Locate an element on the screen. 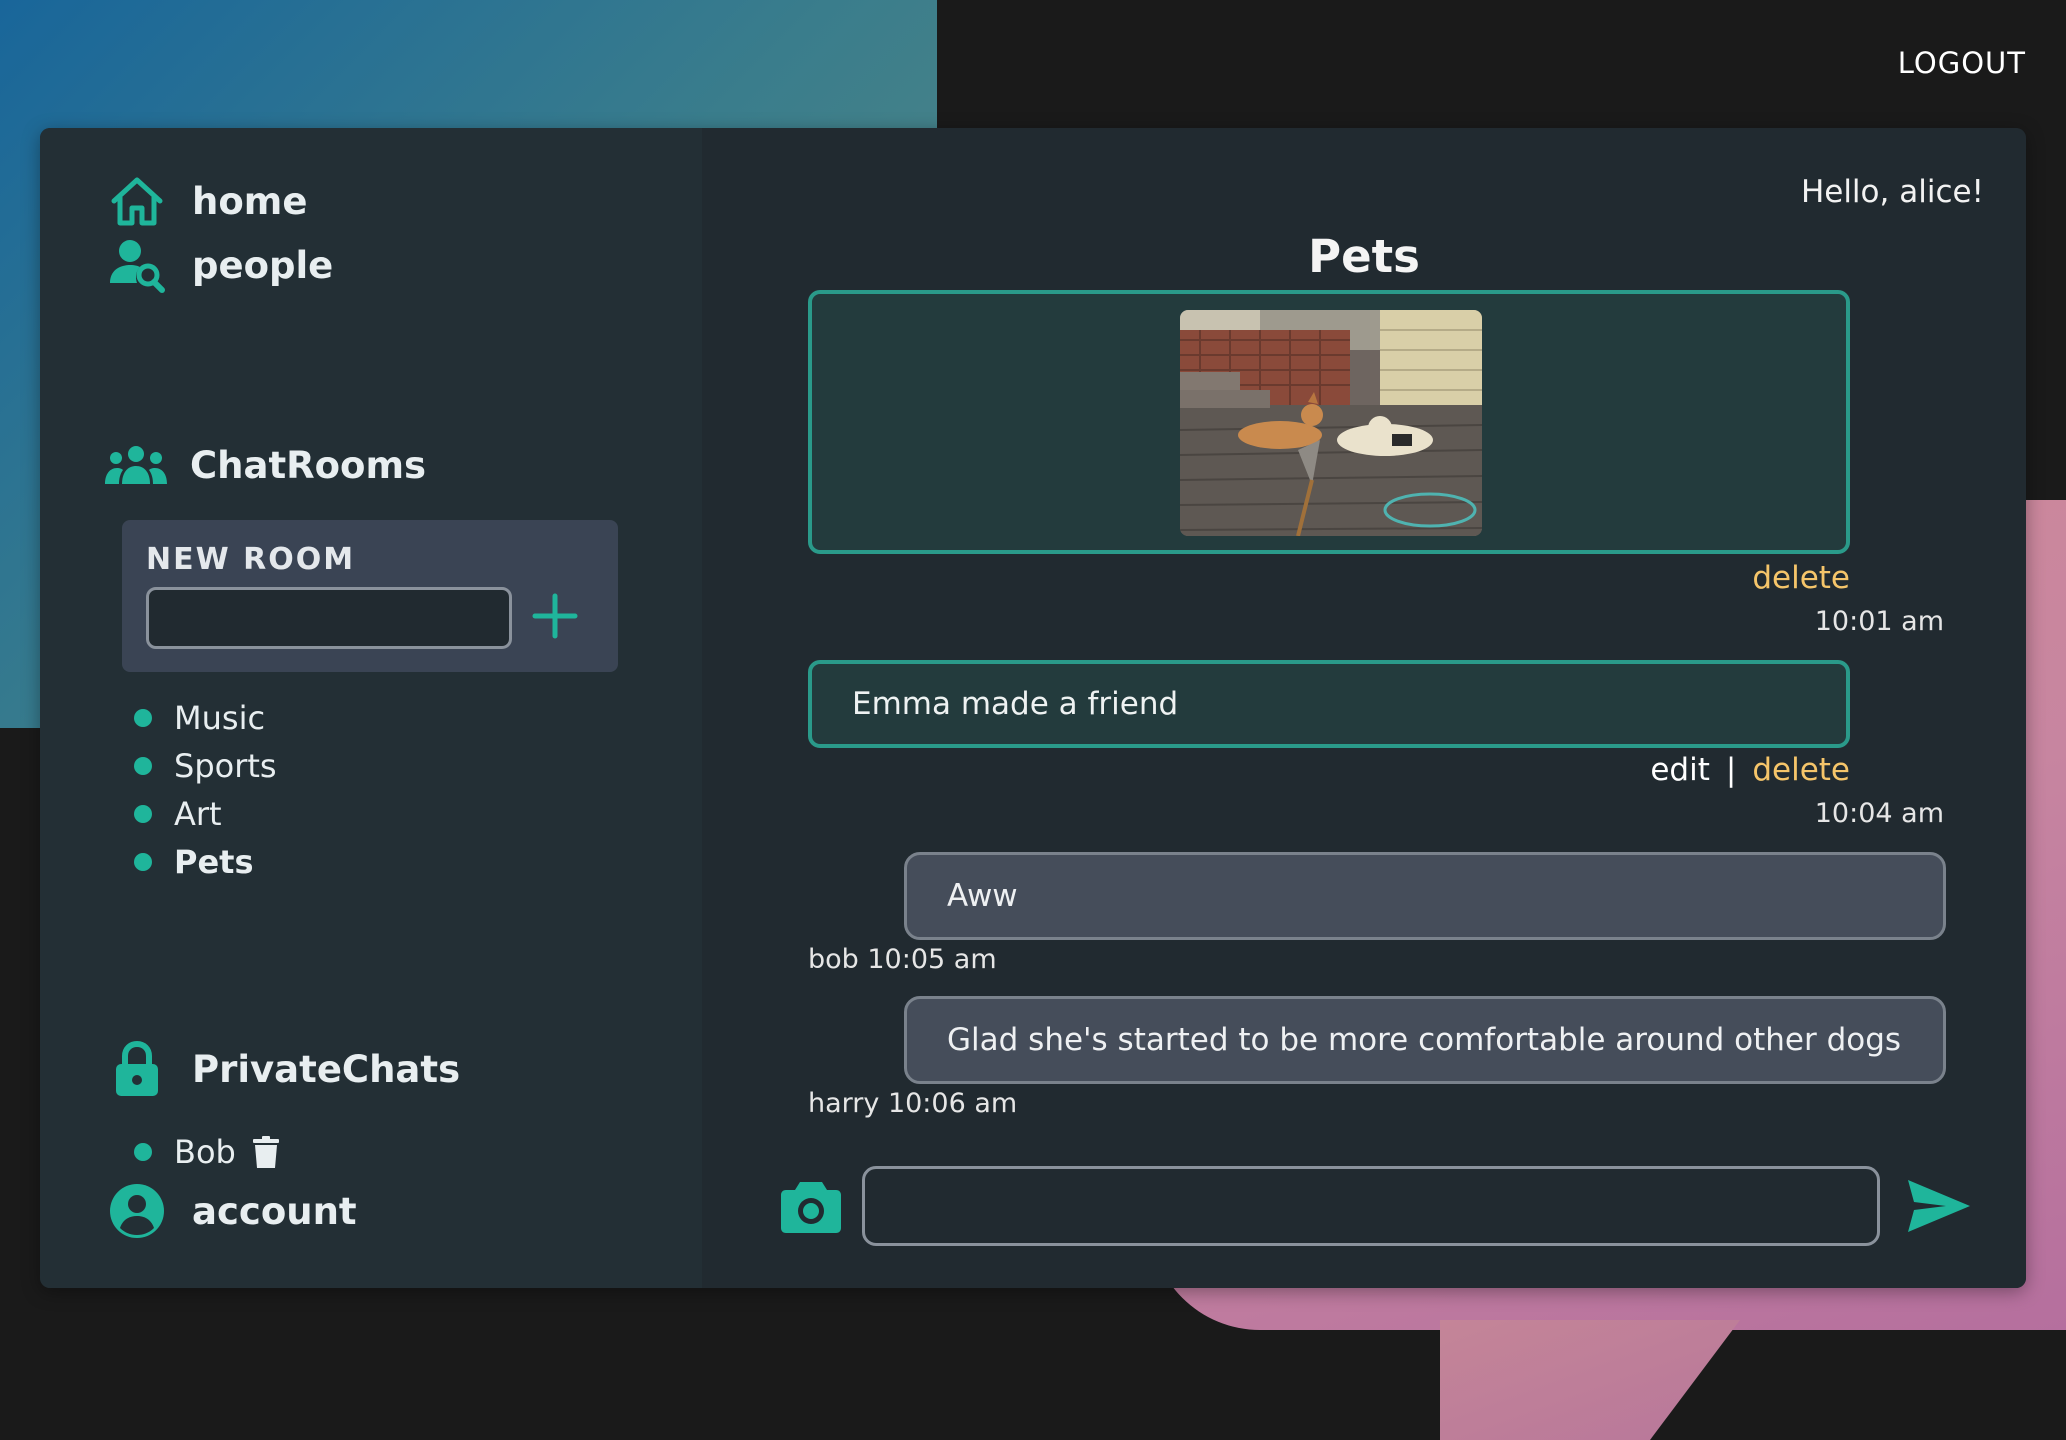 This screenshot has height=1440, width=2066. send-icon is located at coordinates (1939, 1206).